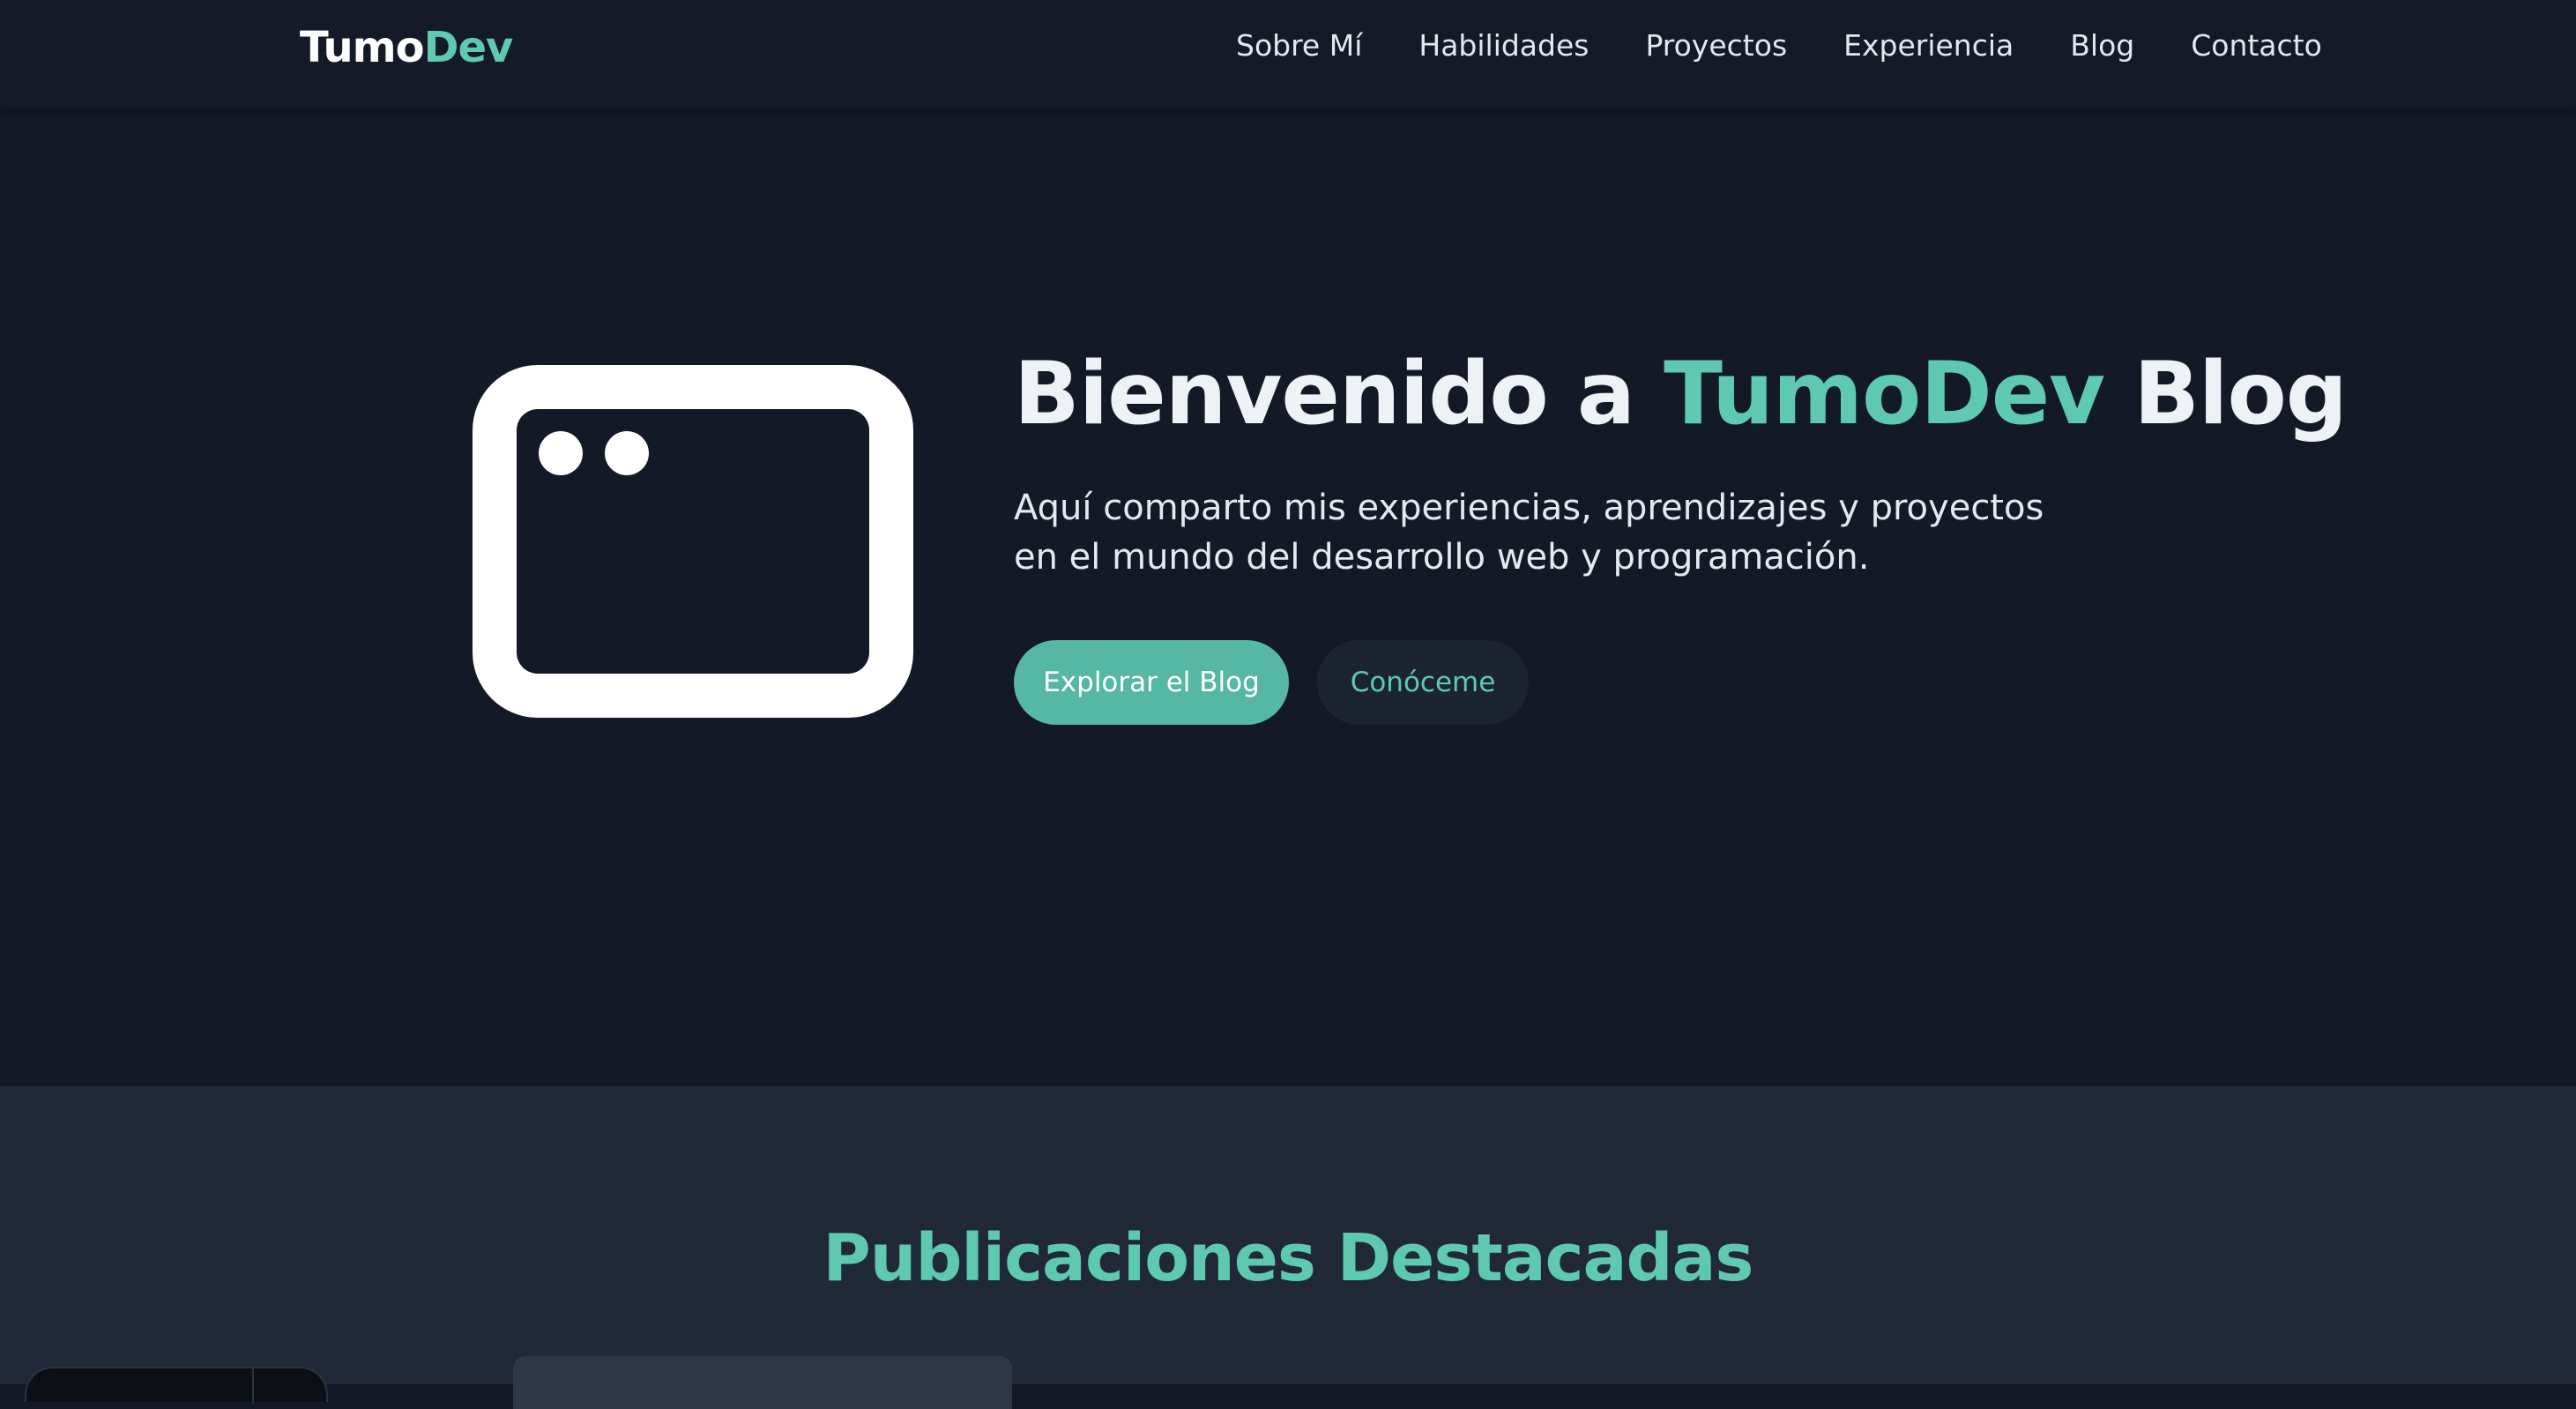 The width and height of the screenshot is (2576, 1409). I want to click on nav-link-habilidades: Habilidades, so click(1503, 45).